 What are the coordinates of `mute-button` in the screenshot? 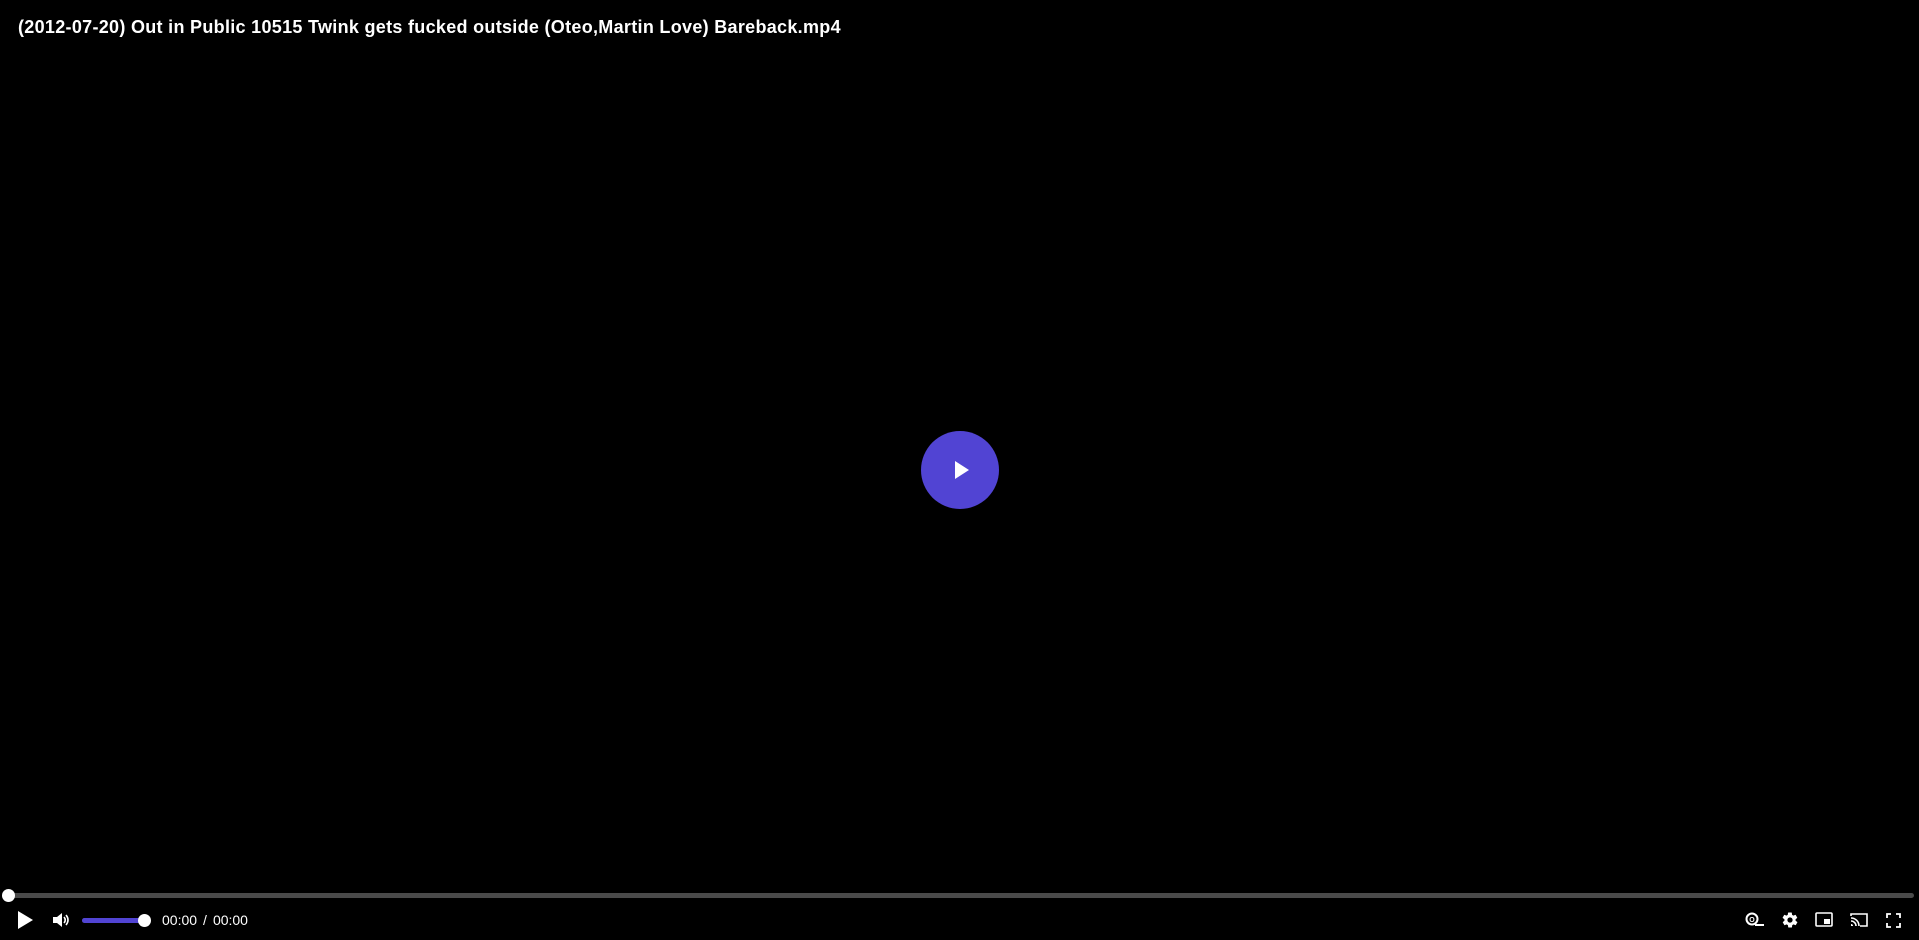 It's located at (61, 920).